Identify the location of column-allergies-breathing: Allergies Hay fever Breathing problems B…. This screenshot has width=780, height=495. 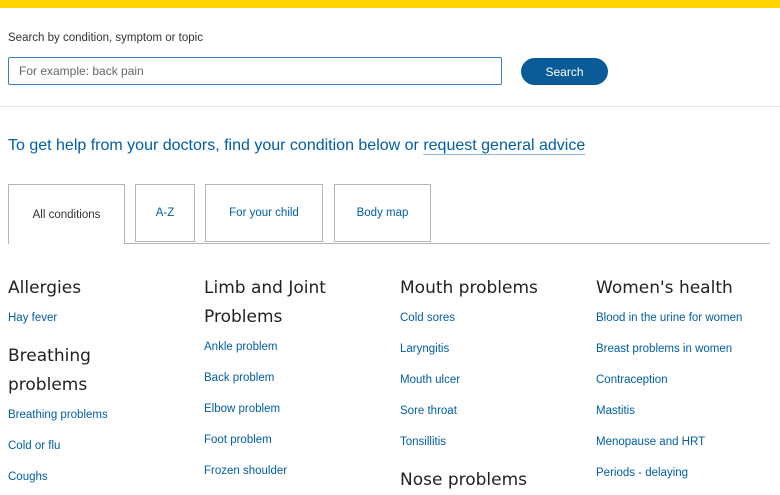
(93, 383).